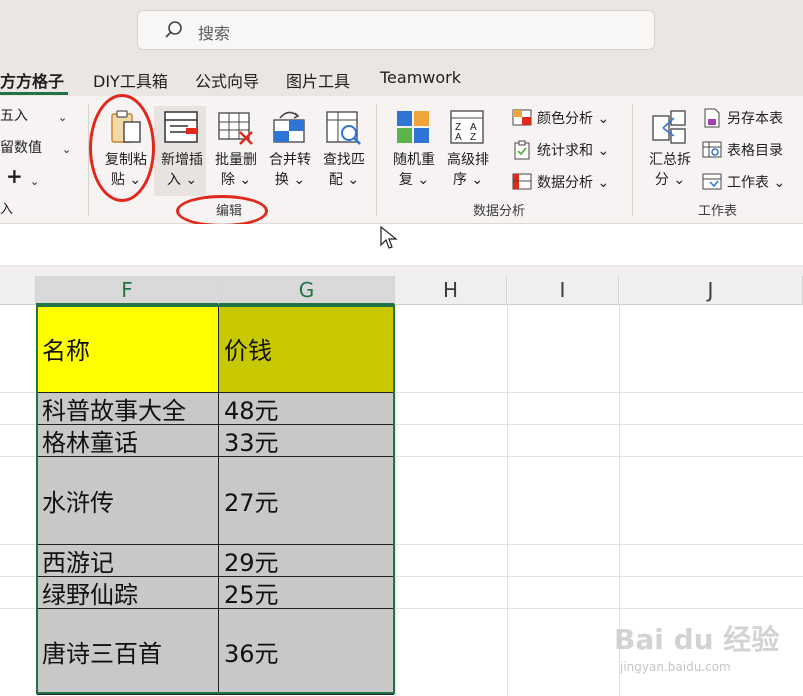 This screenshot has height=696, width=803. I want to click on keep-values-button: 留数值, so click(21, 148).